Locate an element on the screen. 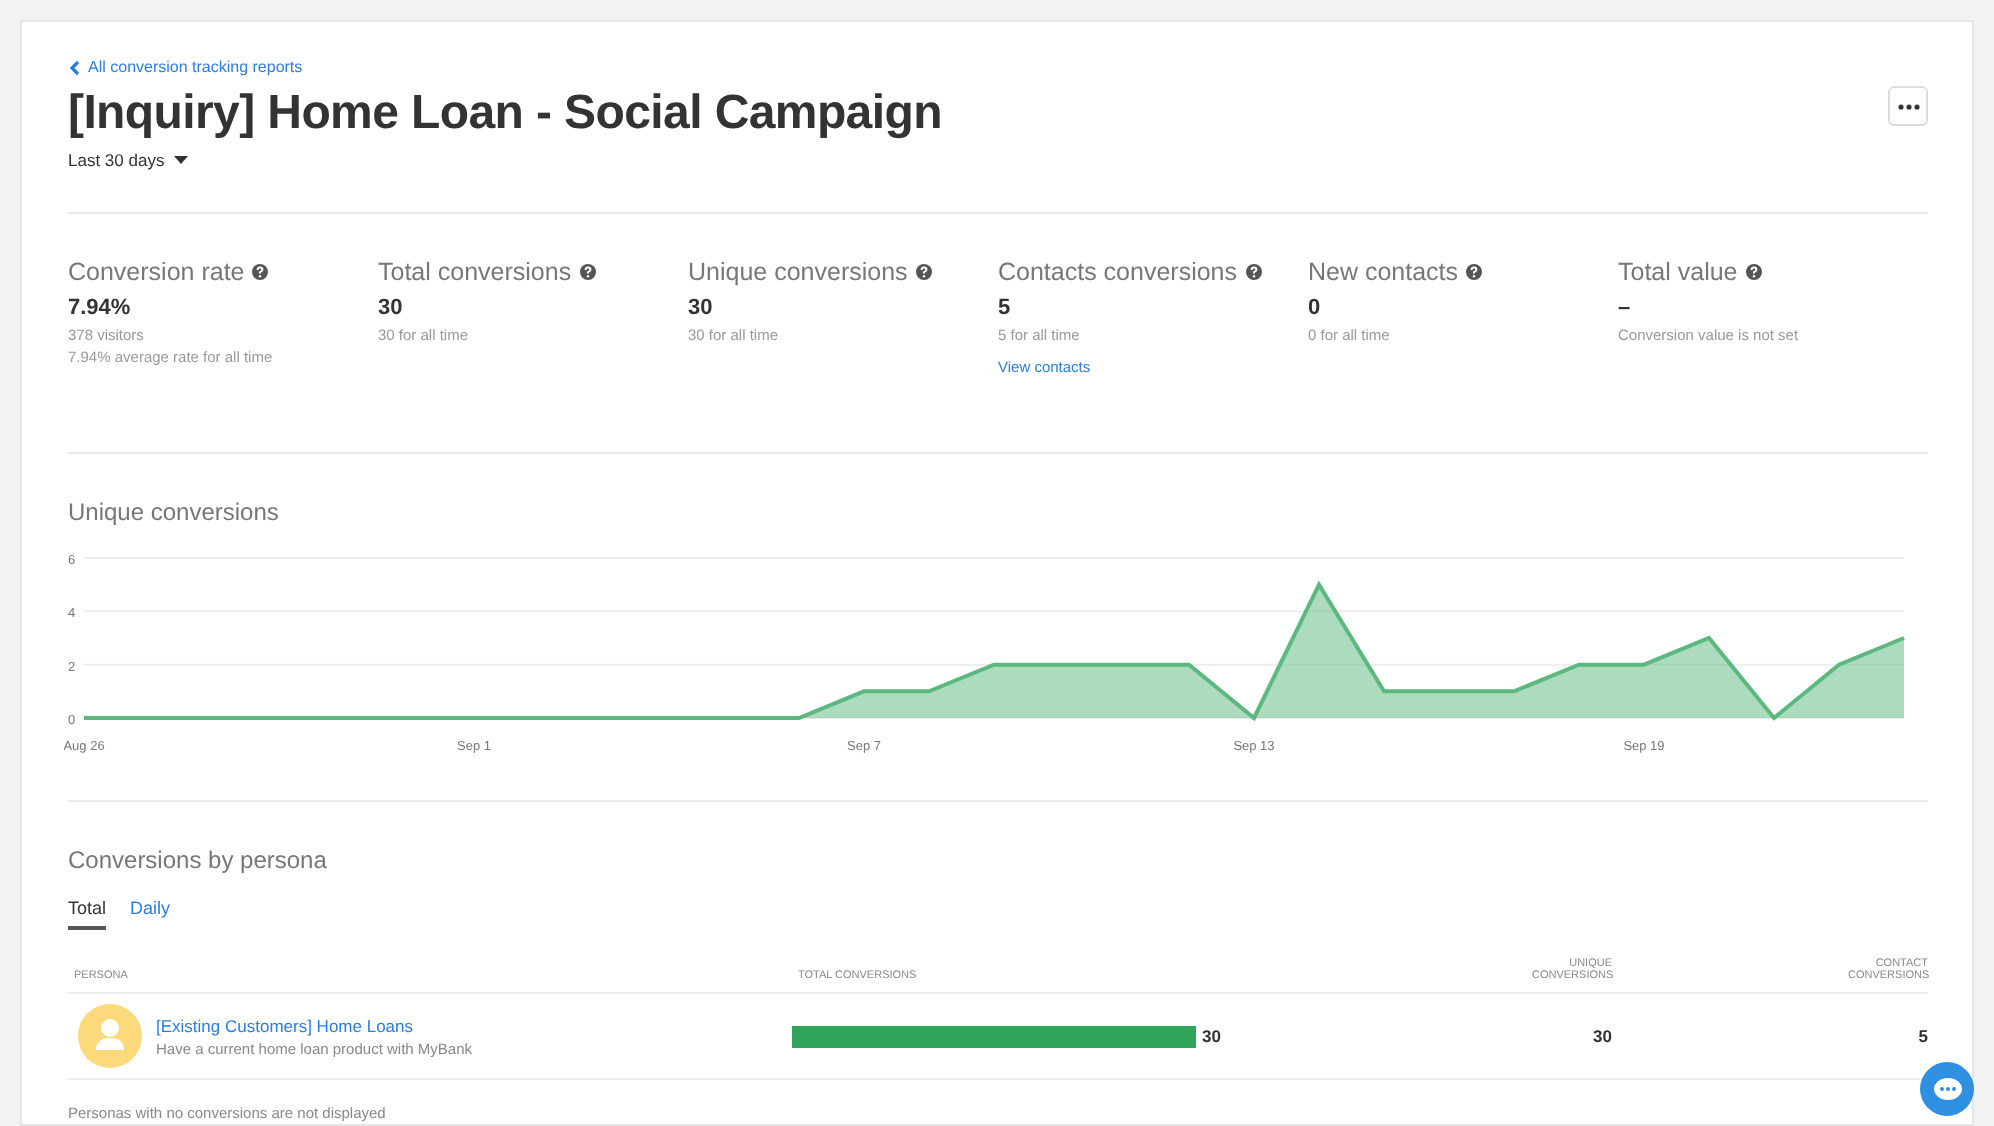 This screenshot has height=1126, width=1994. caret-icon is located at coordinates (181, 160).